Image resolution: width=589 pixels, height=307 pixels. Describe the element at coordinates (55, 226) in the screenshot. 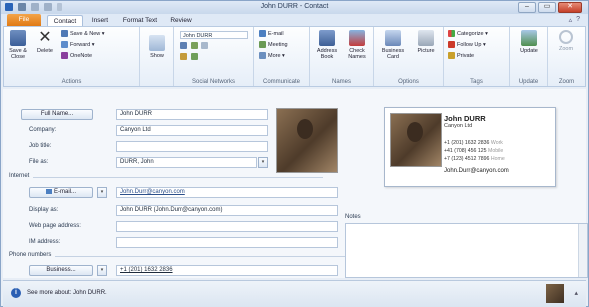

I see `web-page-label: Web page address:` at that location.